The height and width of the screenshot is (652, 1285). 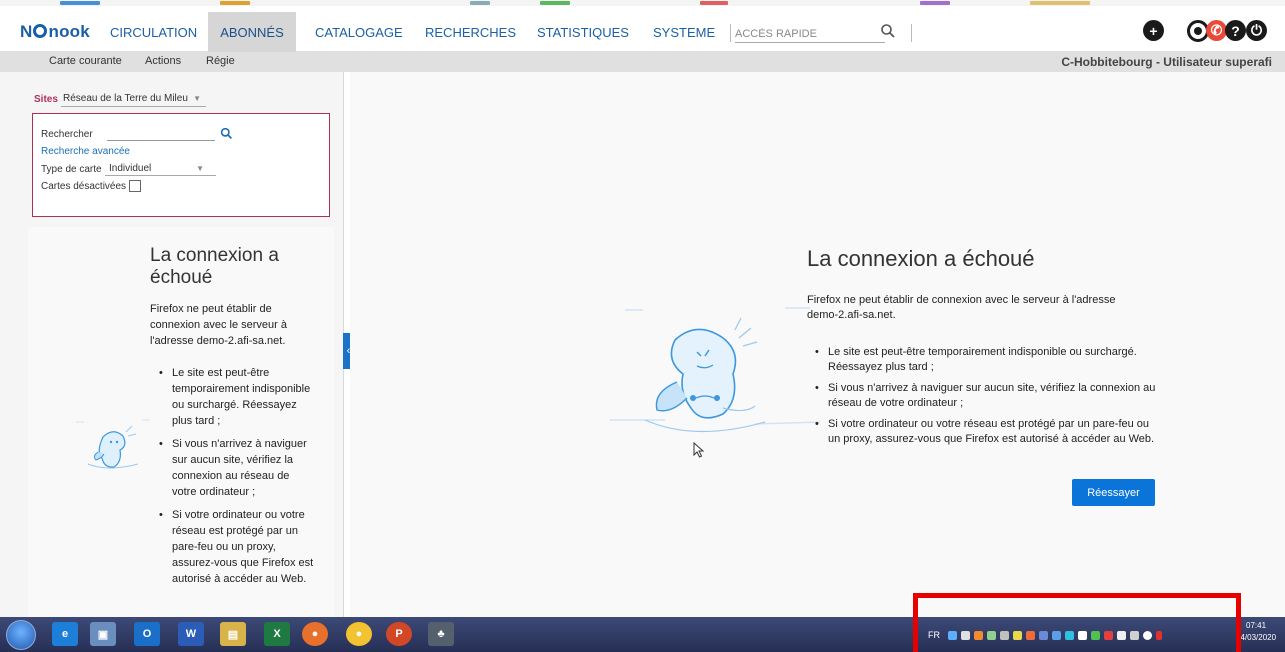 I want to click on internet-explorer-icon: e, so click(x=65, y=634).